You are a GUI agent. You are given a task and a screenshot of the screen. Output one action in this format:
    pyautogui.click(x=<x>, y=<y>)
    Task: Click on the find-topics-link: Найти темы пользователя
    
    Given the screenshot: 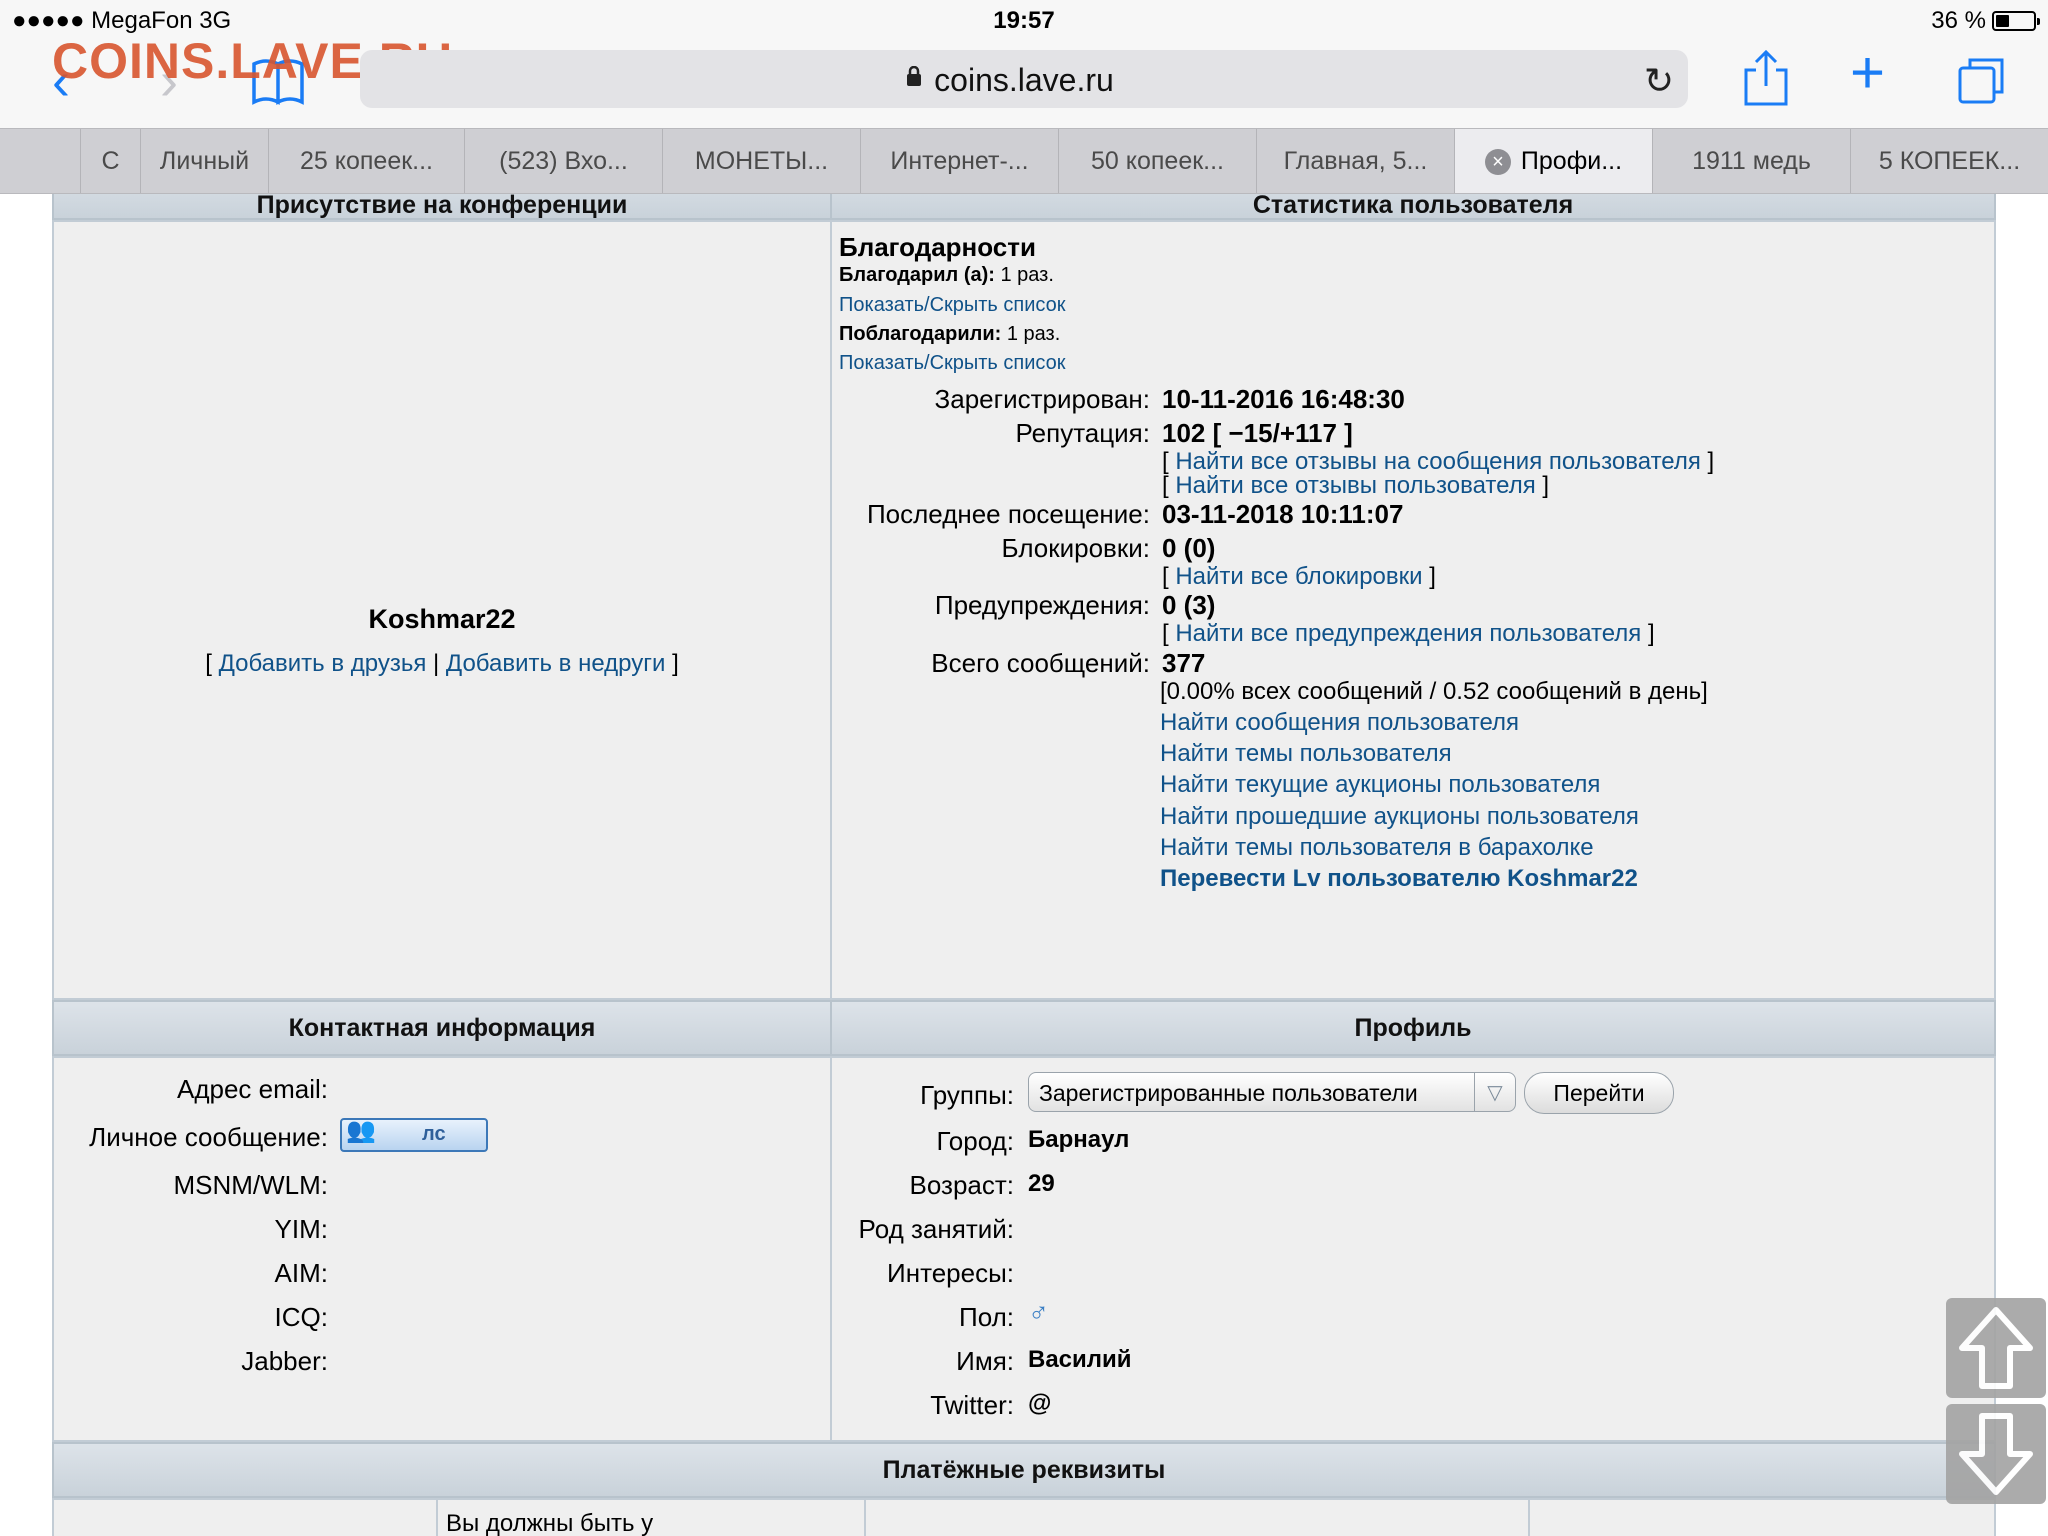 What is the action you would take?
    pyautogui.click(x=1306, y=754)
    